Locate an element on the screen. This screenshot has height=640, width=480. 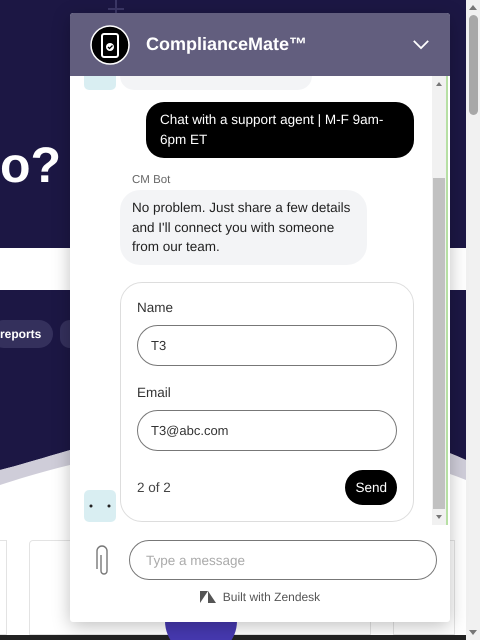
send-button: Send is located at coordinates (371, 487).